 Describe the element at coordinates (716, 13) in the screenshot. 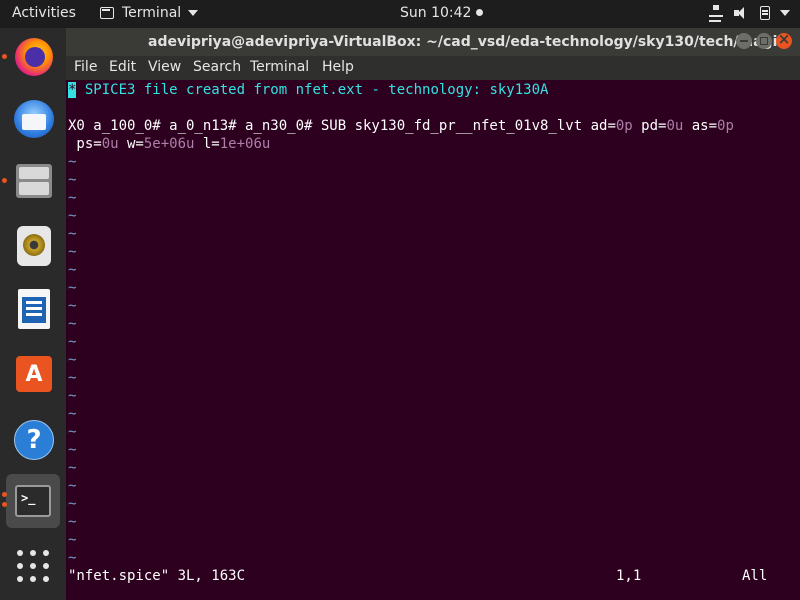

I see `network-icon` at that location.